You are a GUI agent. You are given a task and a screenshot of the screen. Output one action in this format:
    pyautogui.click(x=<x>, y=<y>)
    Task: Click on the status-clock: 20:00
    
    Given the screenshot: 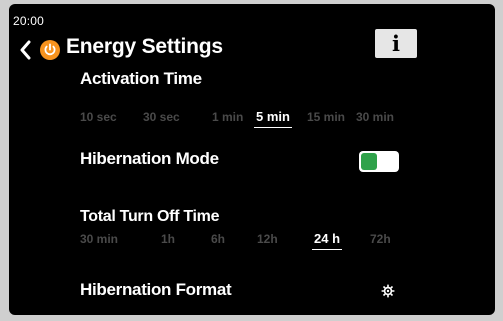 What is the action you would take?
    pyautogui.click(x=29, y=21)
    